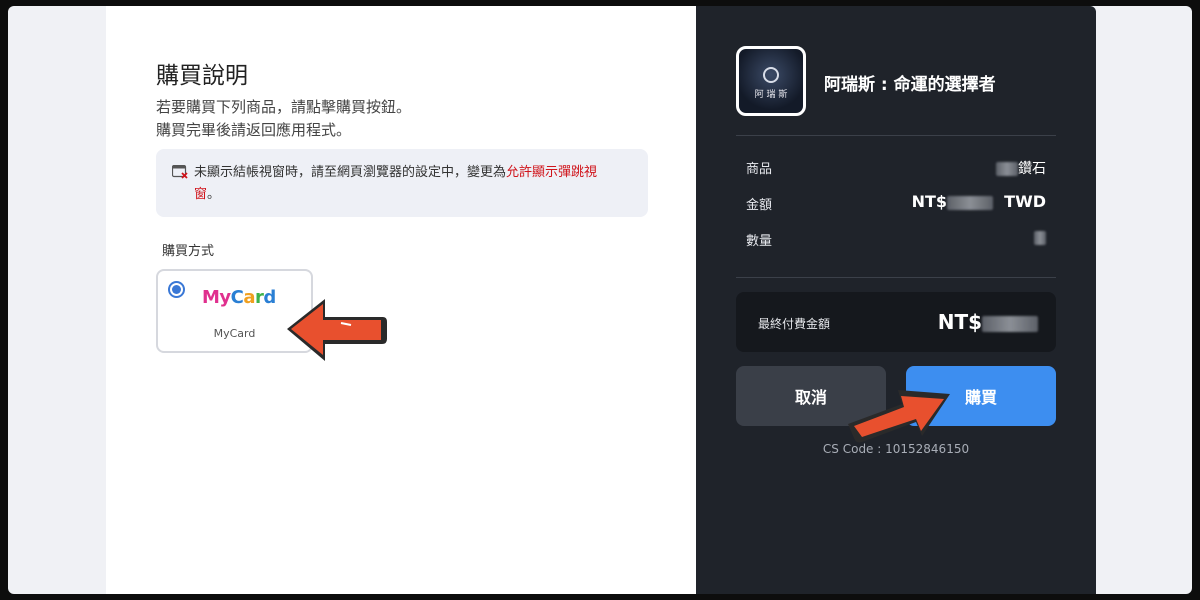 The height and width of the screenshot is (600, 1200). I want to click on page-title: 購買說明, so click(202, 76).